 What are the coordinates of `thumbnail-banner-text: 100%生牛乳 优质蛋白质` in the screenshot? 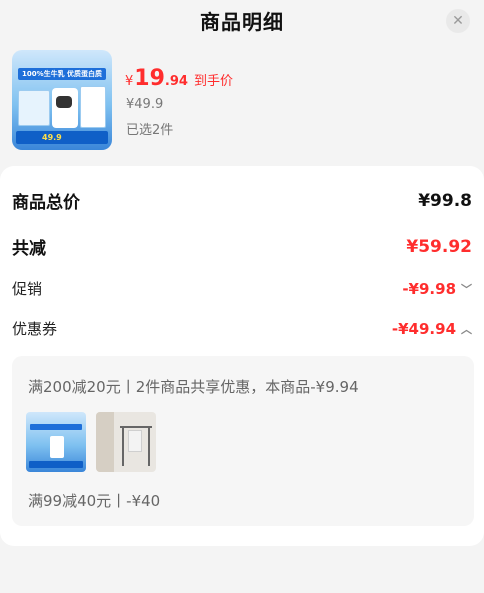 It's located at (62, 74).